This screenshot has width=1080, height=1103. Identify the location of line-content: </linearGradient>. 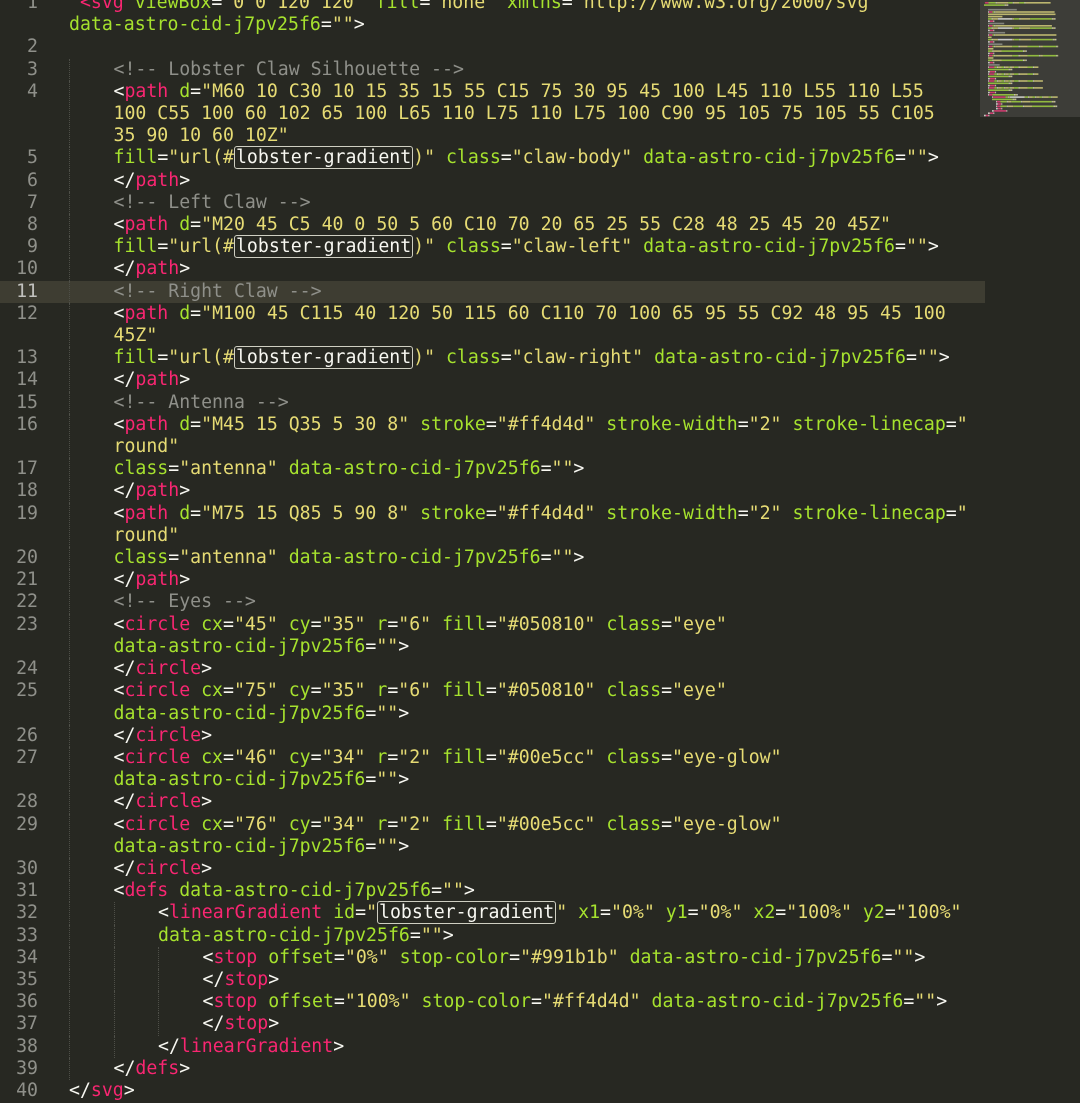
(511, 1046).